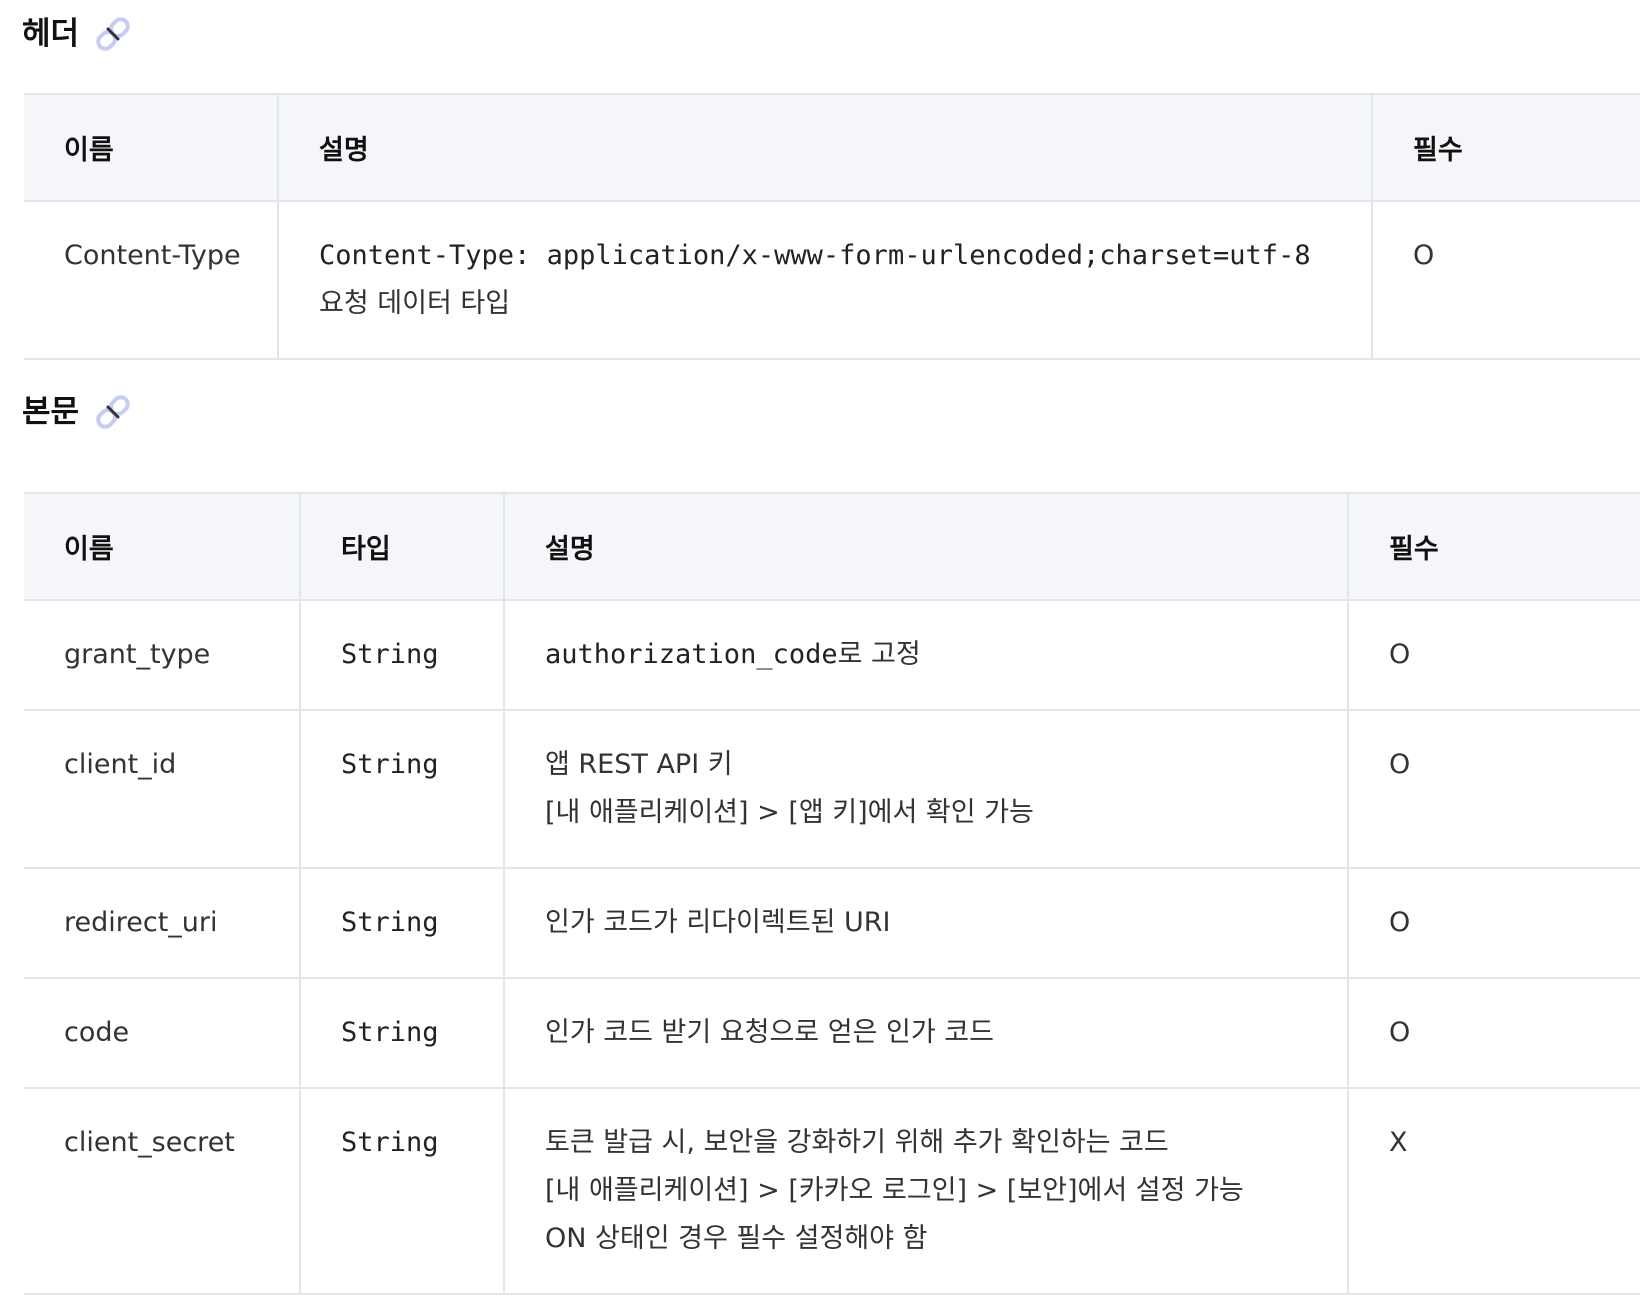 This screenshot has width=1640, height=1302. I want to click on param-name: grant_type, so click(162, 655).